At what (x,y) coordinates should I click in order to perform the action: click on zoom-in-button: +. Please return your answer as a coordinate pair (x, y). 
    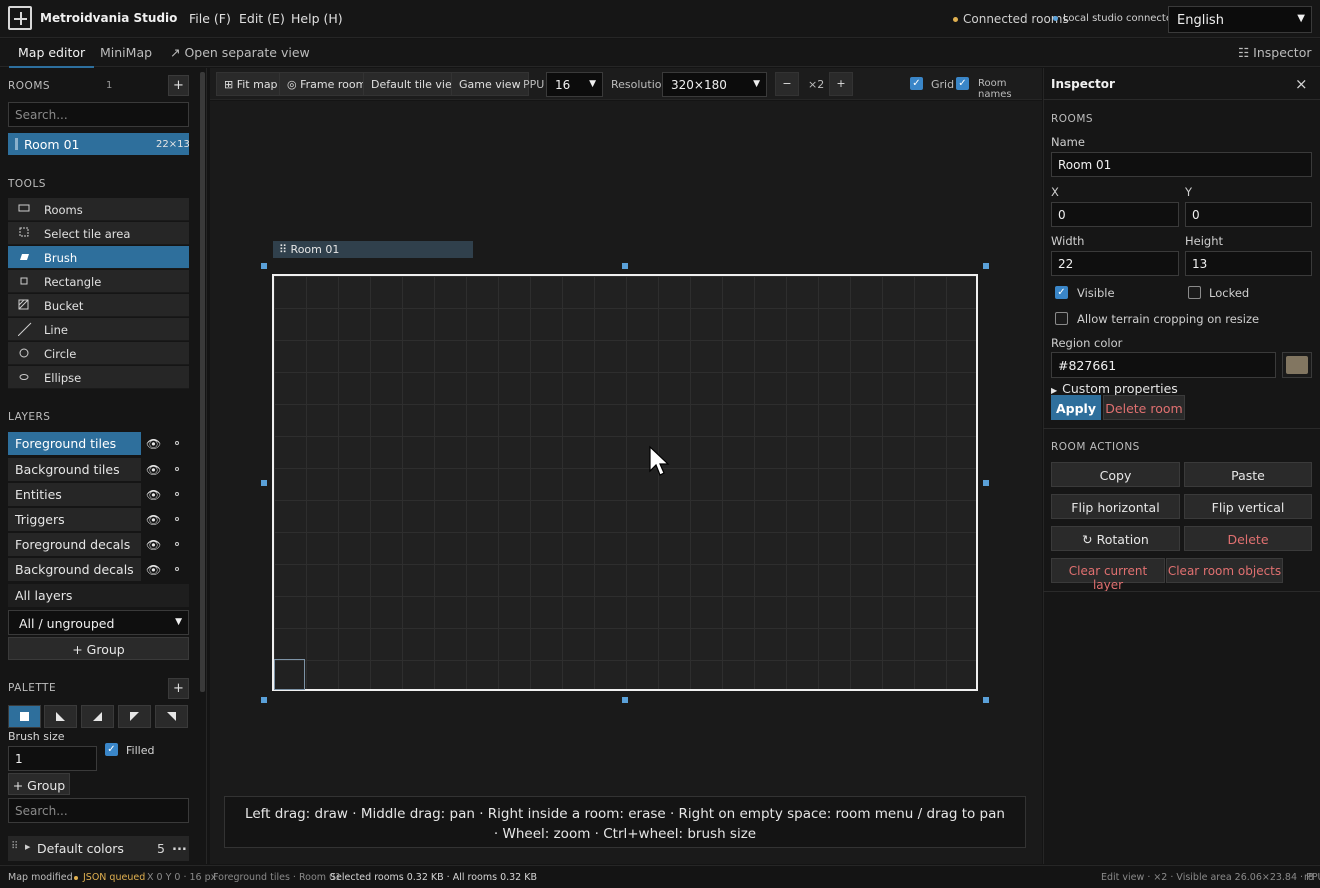
    Looking at the image, I should click on (841, 84).